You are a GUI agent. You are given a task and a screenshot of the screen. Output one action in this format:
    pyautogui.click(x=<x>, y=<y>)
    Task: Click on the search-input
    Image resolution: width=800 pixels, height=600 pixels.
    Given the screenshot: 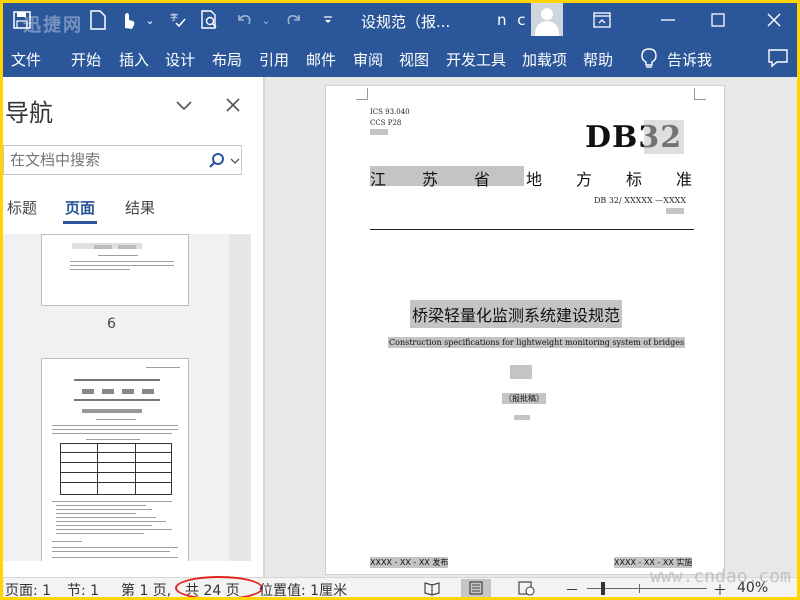 What is the action you would take?
    pyautogui.click(x=105, y=160)
    